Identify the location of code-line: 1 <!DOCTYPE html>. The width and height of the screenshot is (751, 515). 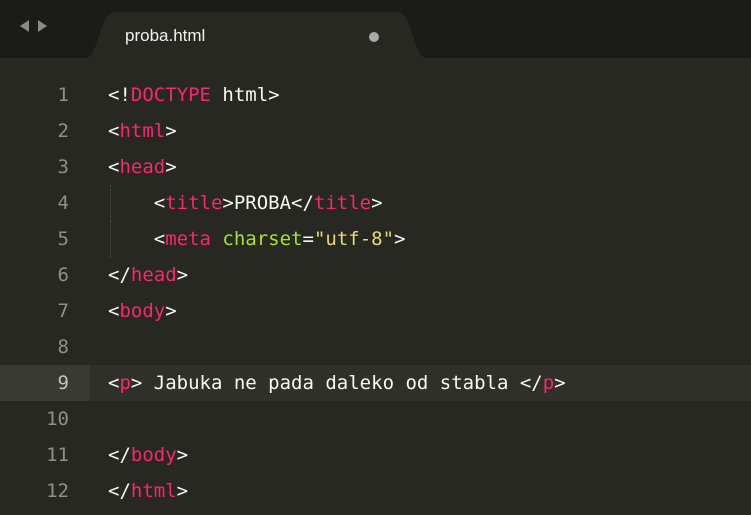
(375, 95).